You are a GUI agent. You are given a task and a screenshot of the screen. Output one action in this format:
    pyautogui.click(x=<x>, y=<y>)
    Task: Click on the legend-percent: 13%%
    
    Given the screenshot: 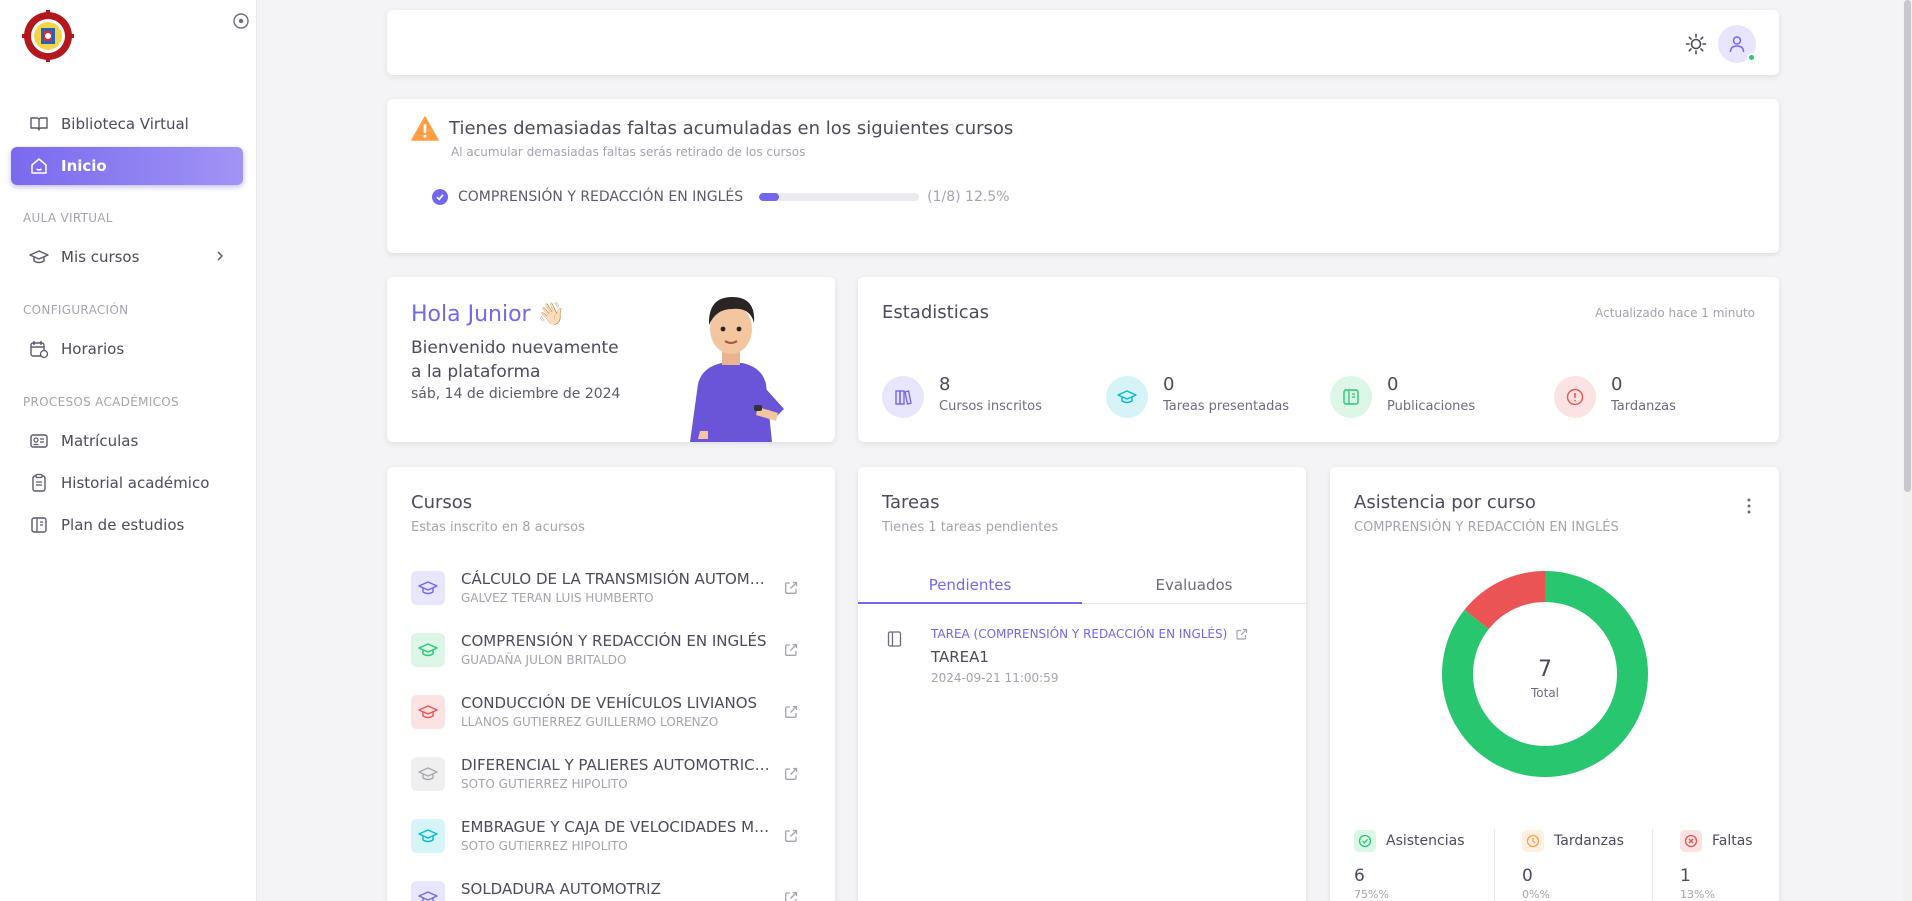 What is the action you would take?
    pyautogui.click(x=1697, y=894)
    